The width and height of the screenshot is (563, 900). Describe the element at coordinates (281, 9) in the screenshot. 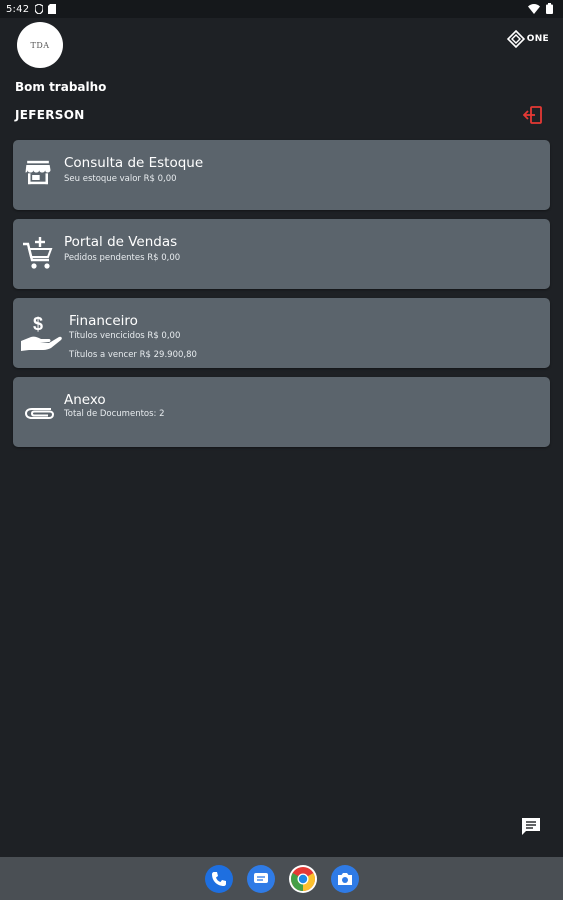

I see `status-bar: 5:42` at that location.